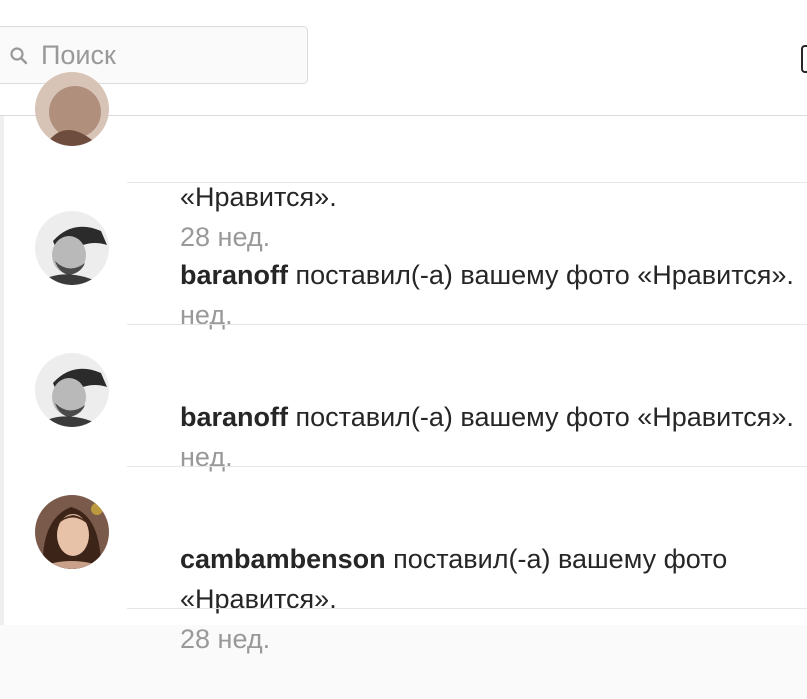 The width and height of the screenshot is (807, 699). I want to click on divider, so click(467, 608).